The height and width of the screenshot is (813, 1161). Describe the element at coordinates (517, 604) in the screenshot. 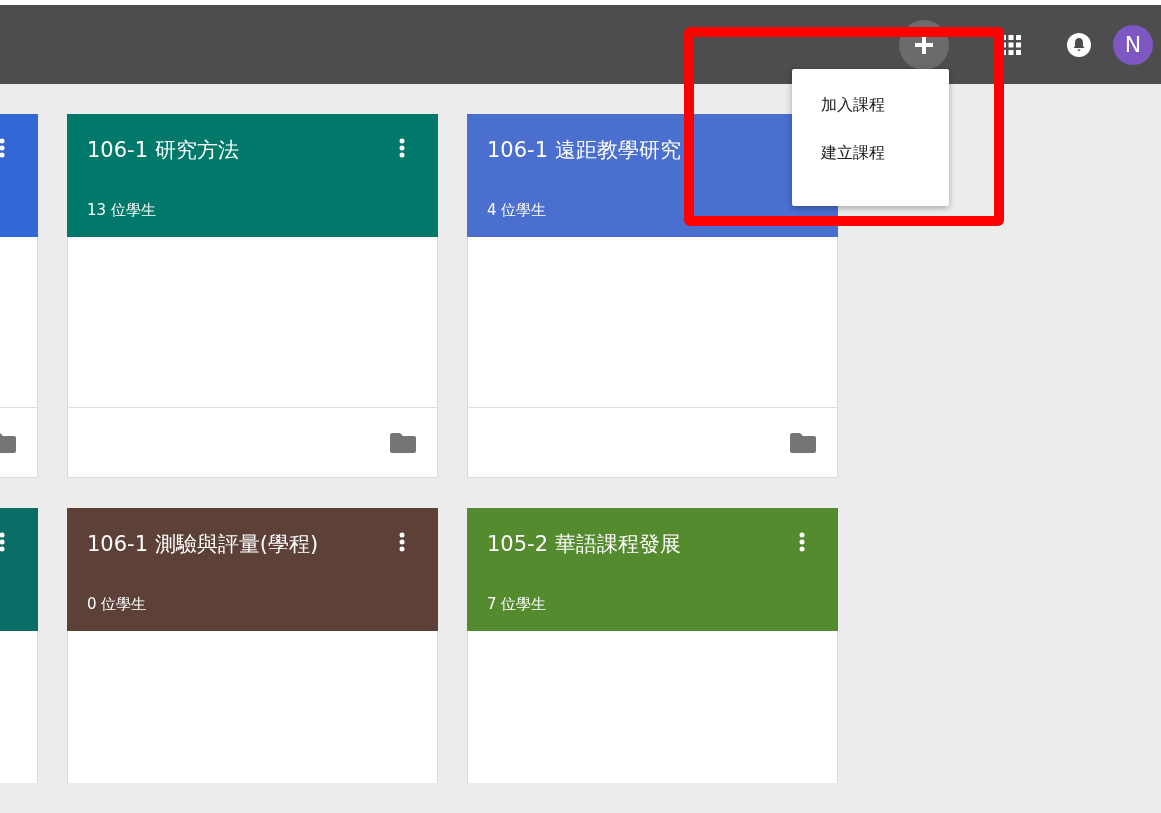

I see `student-count: 7 位學生` at that location.